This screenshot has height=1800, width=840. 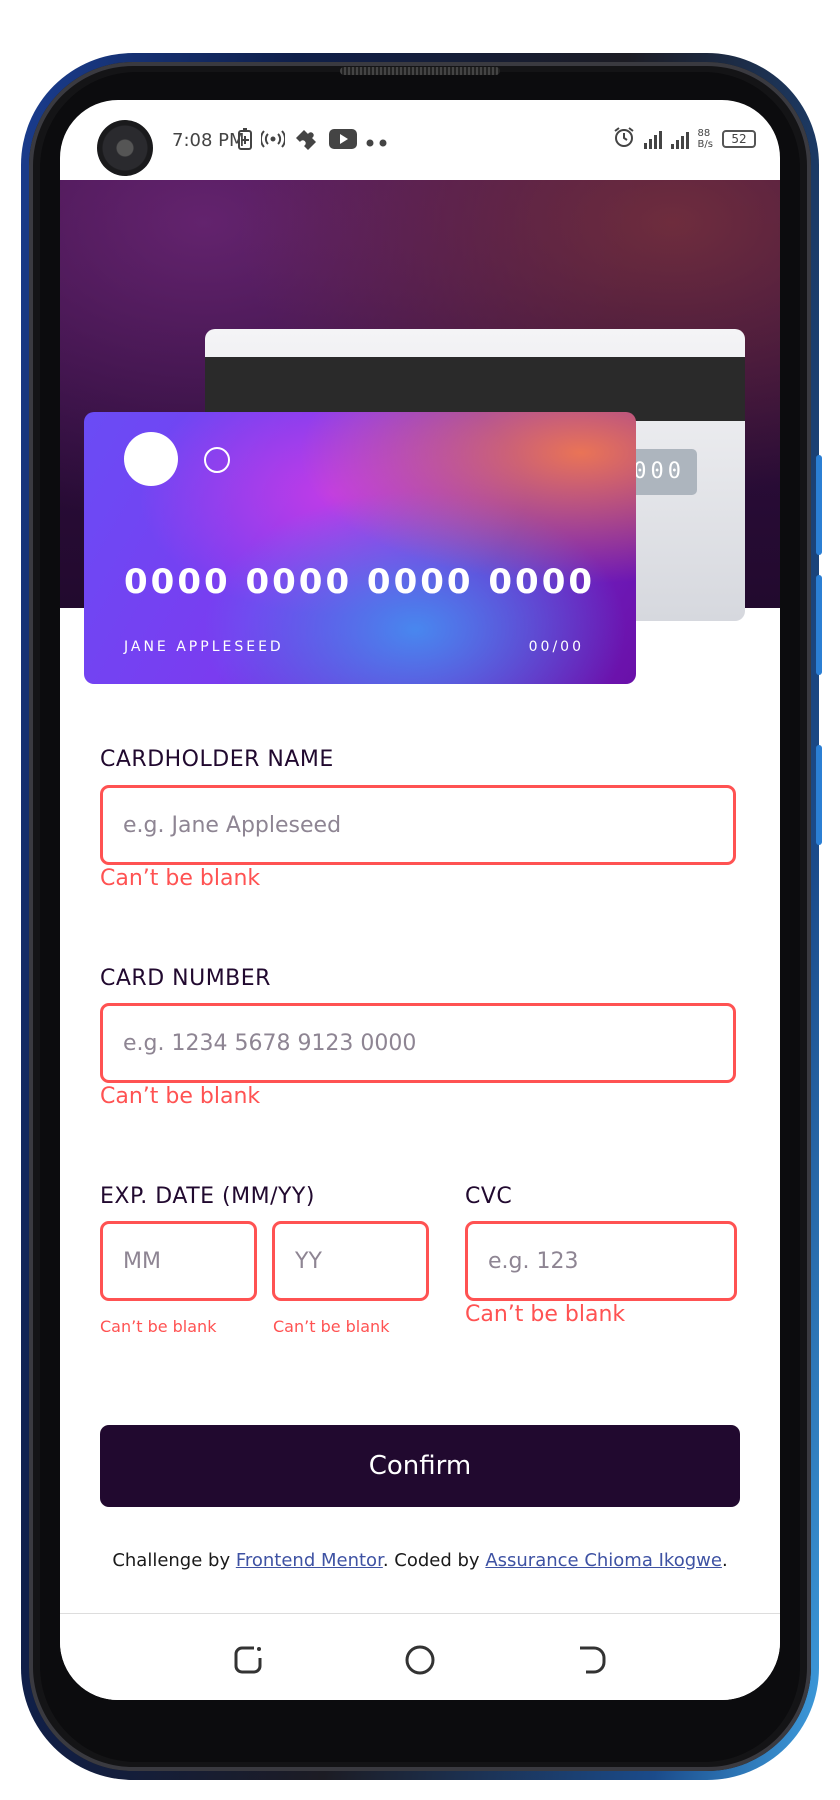 What do you see at coordinates (556, 647) in the screenshot?
I see `card-front-expiry: 00/00` at bounding box center [556, 647].